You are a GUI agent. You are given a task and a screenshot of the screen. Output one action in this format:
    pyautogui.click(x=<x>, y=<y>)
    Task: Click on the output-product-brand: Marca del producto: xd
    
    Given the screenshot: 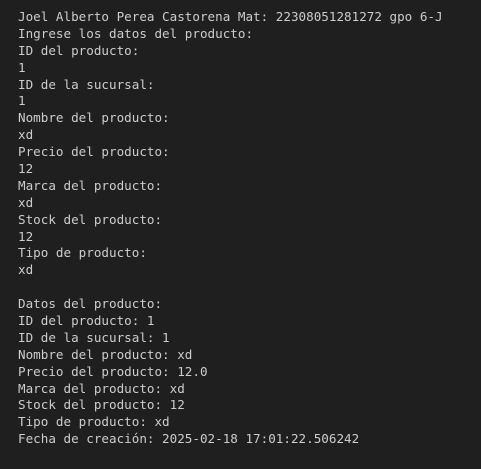 What is the action you would take?
    pyautogui.click(x=101, y=388)
    